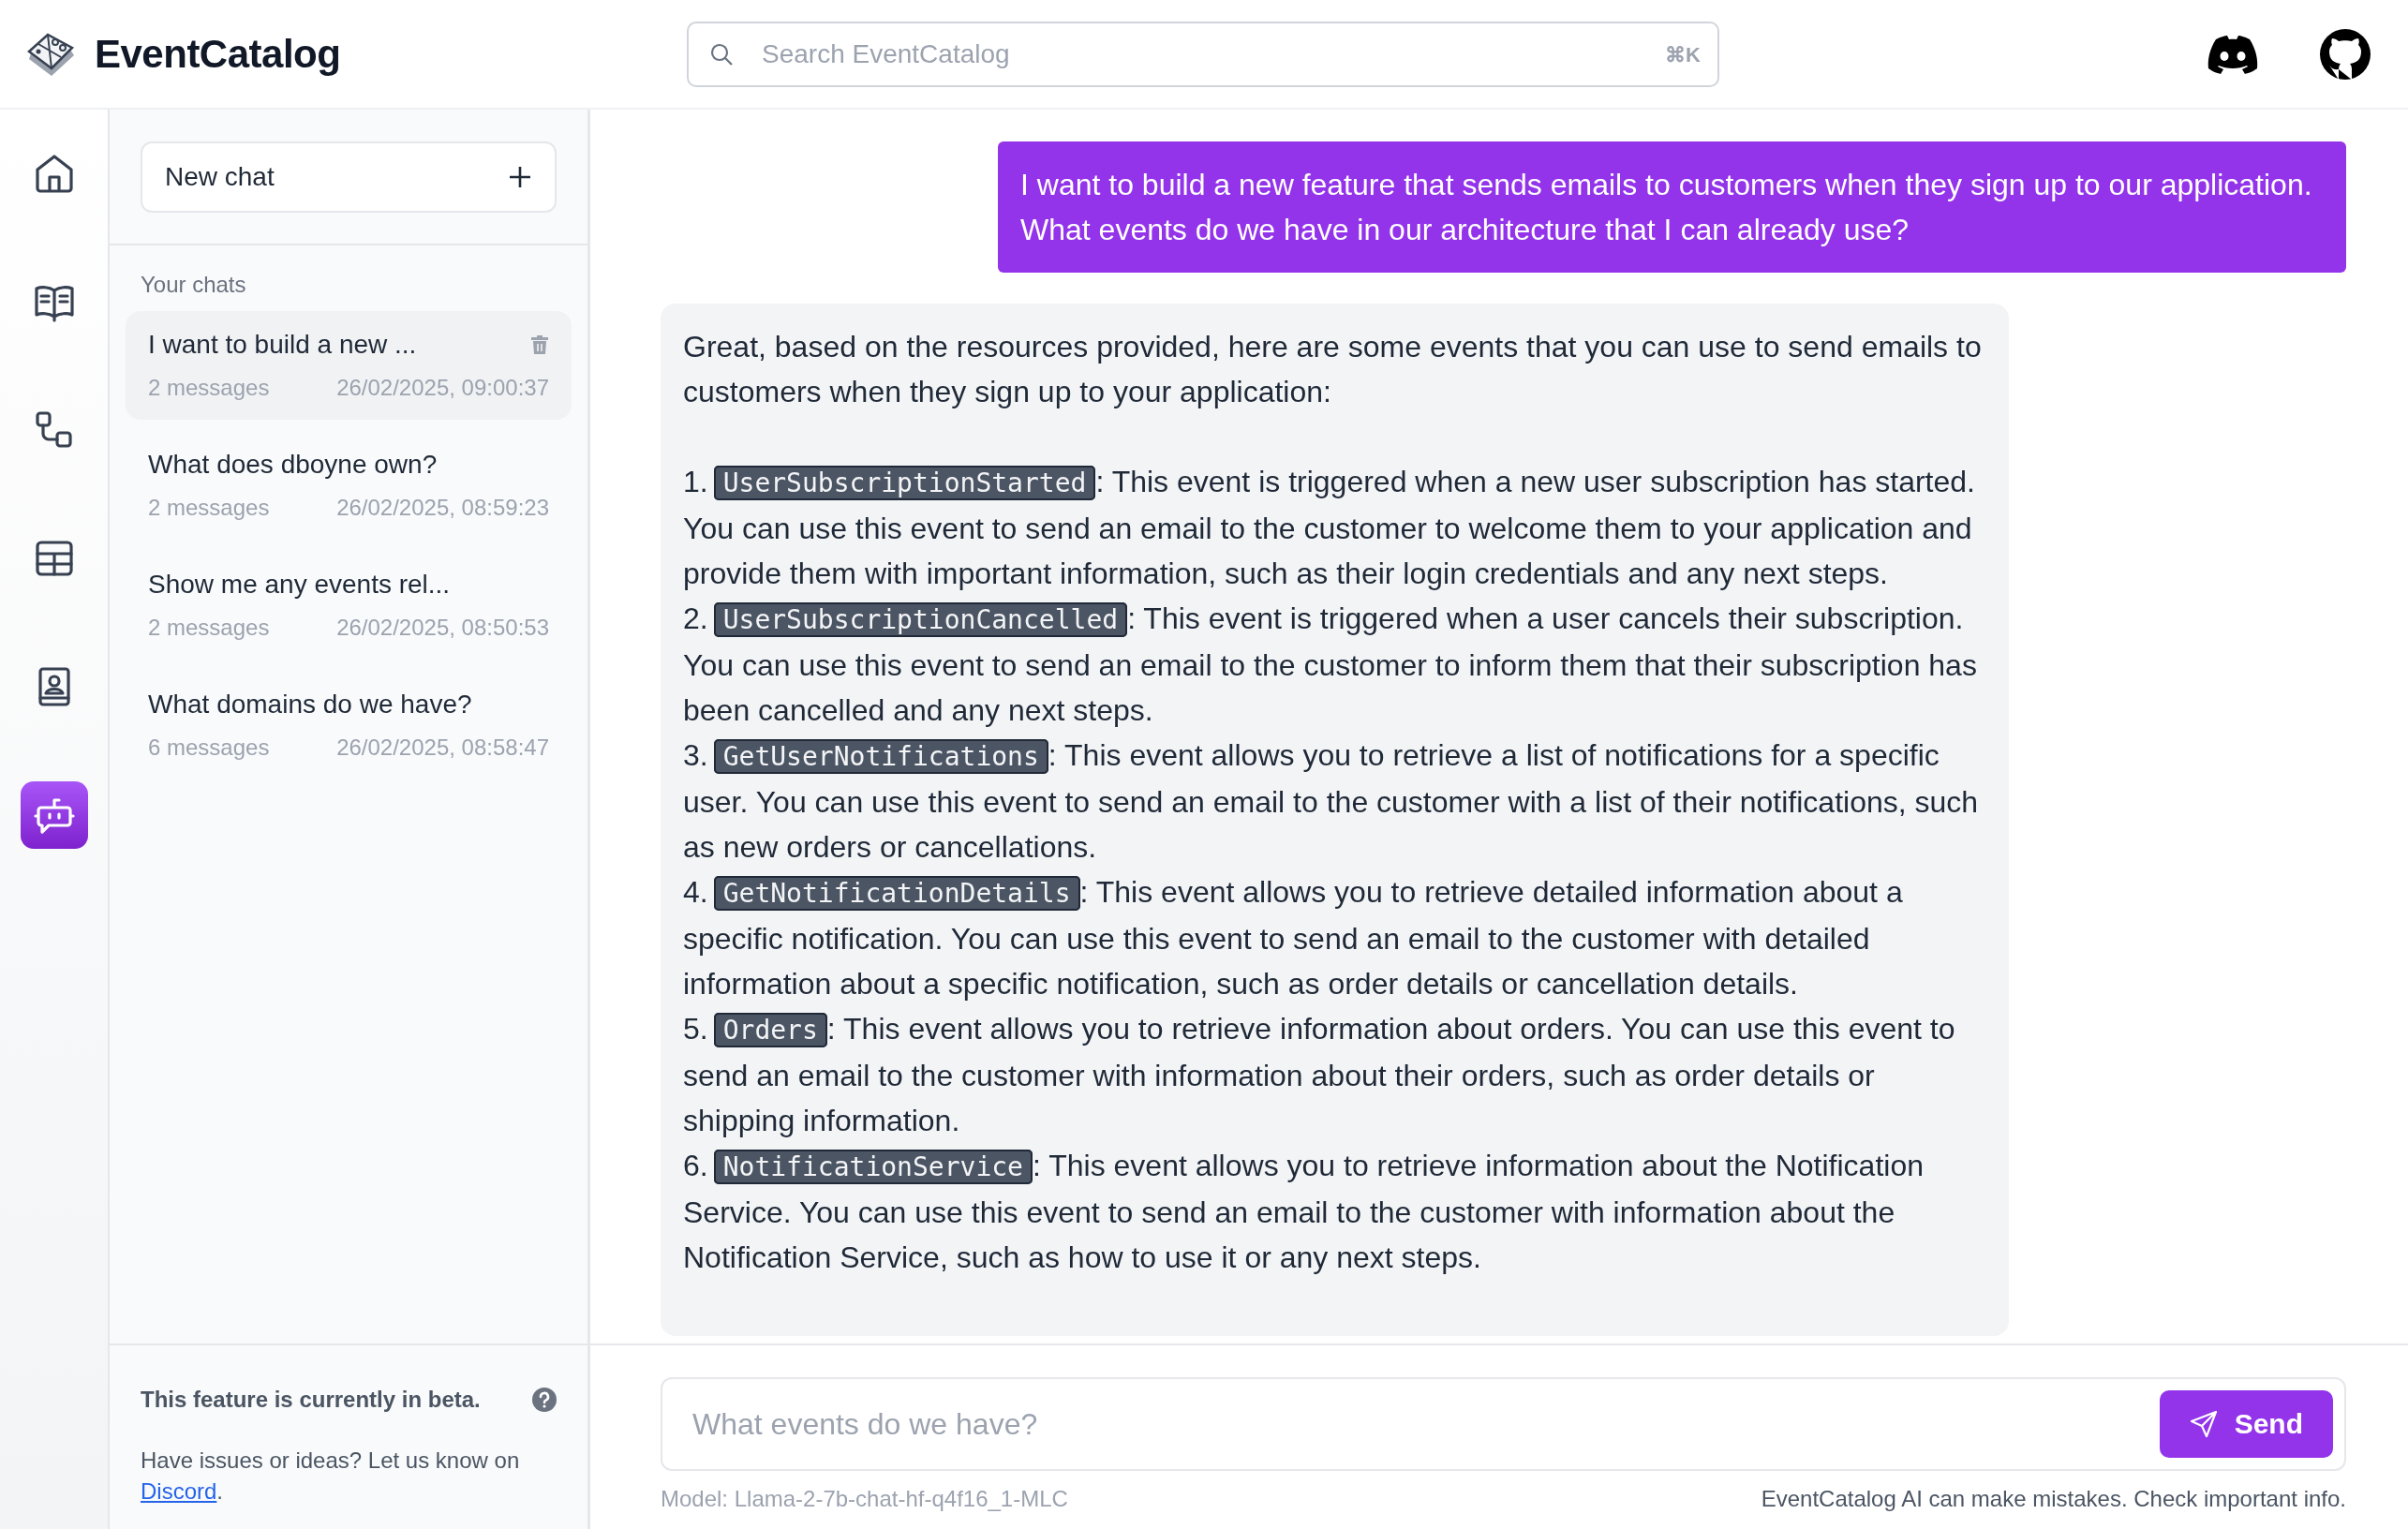  Describe the element at coordinates (721, 54) in the screenshot. I see `search-icon` at that location.